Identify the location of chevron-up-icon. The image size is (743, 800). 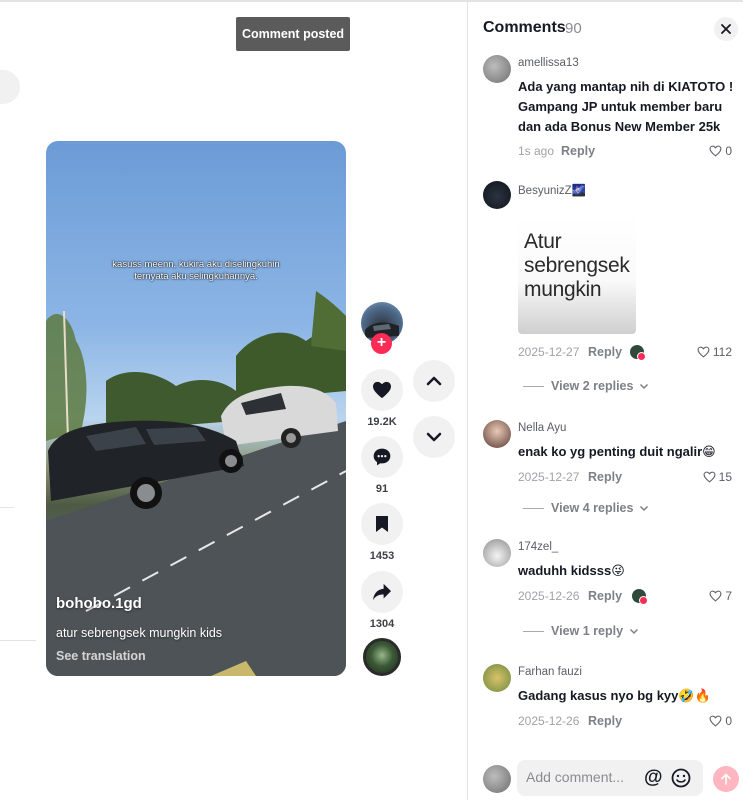
(434, 381).